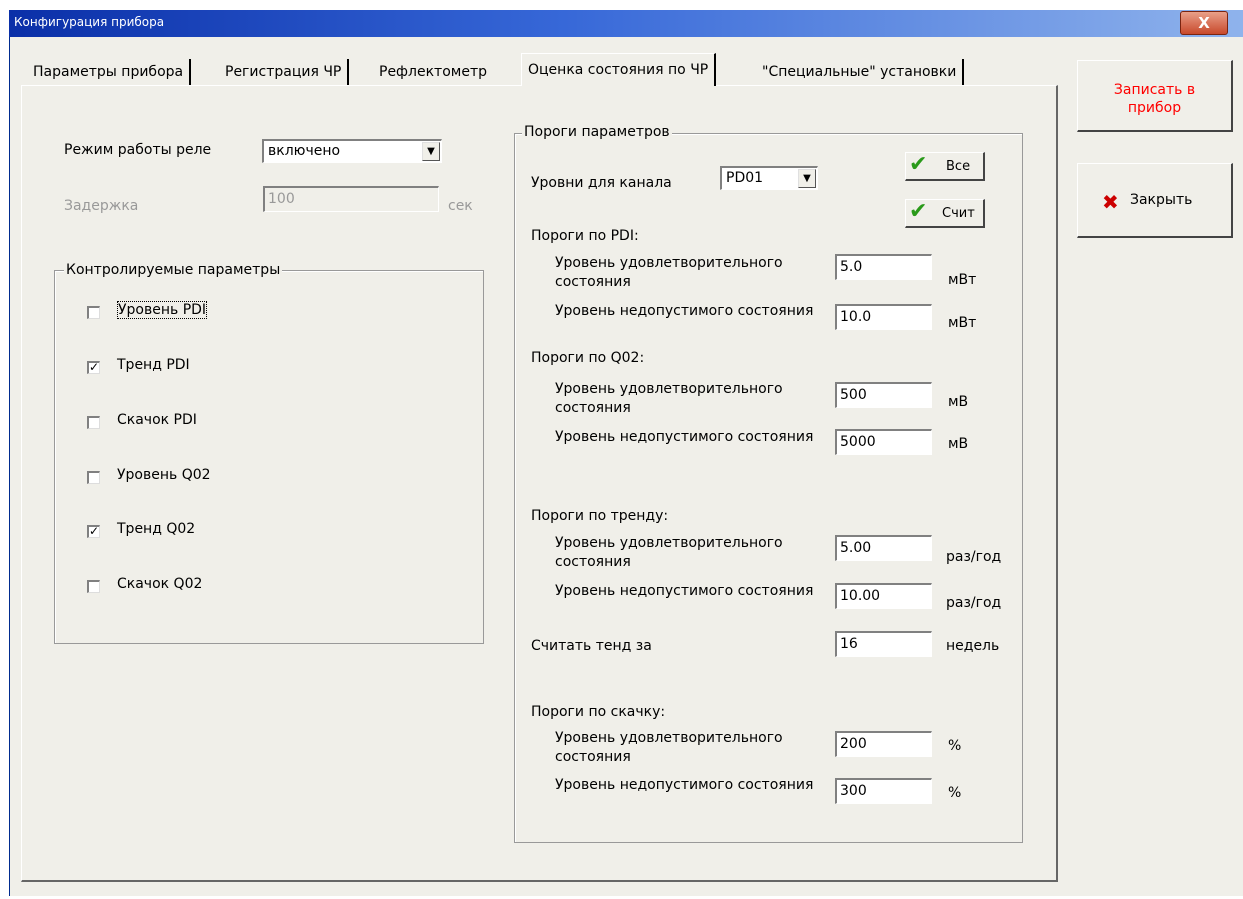  Describe the element at coordinates (591, 646) in the screenshot. I see `trend-period-label: Считать тенд за` at that location.